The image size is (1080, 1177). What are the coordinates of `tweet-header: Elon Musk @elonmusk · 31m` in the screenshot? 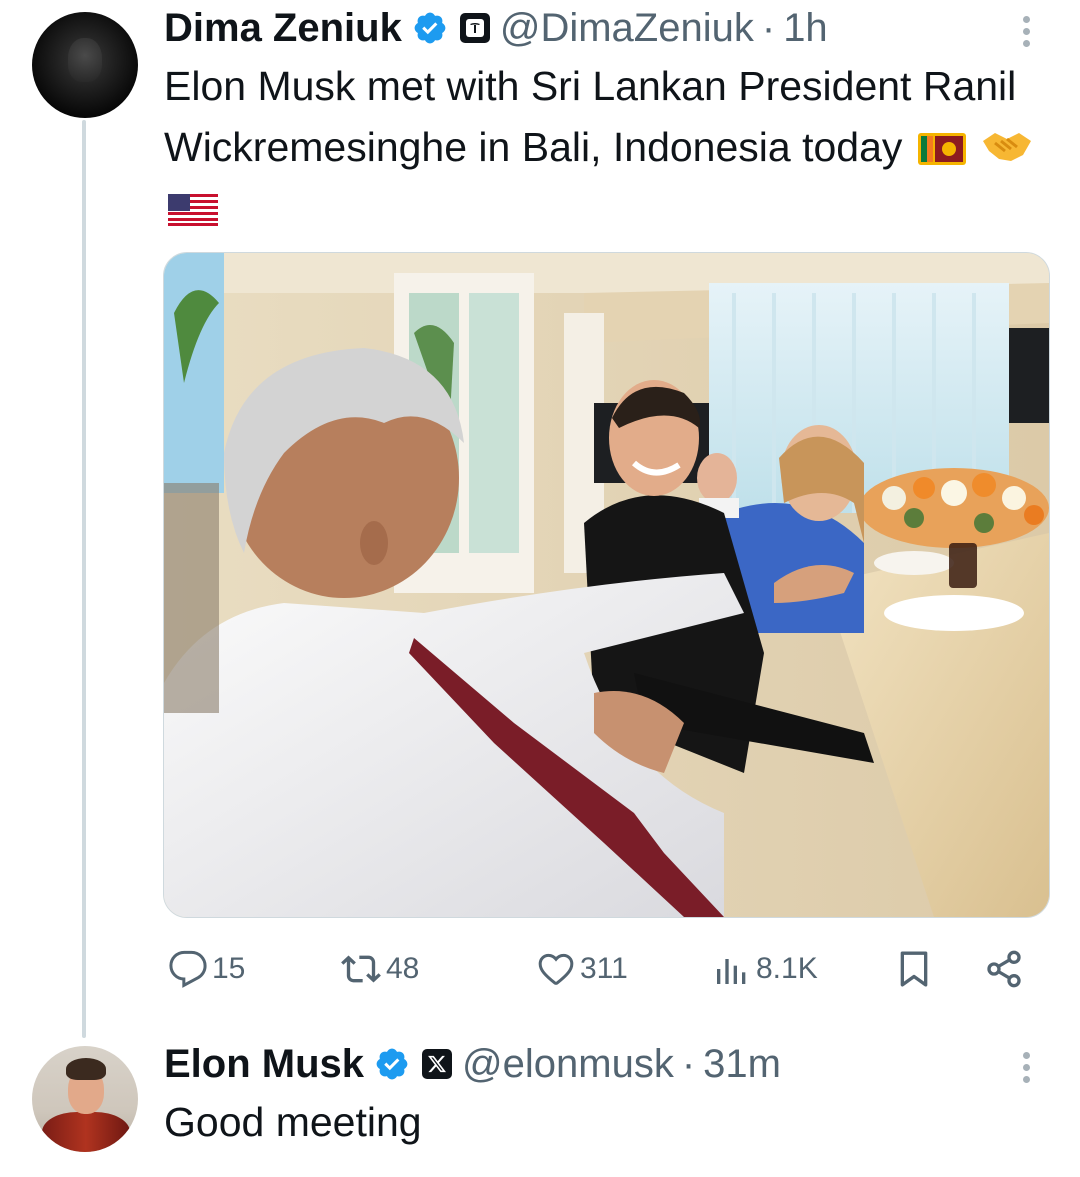 It's located at (472, 1064).